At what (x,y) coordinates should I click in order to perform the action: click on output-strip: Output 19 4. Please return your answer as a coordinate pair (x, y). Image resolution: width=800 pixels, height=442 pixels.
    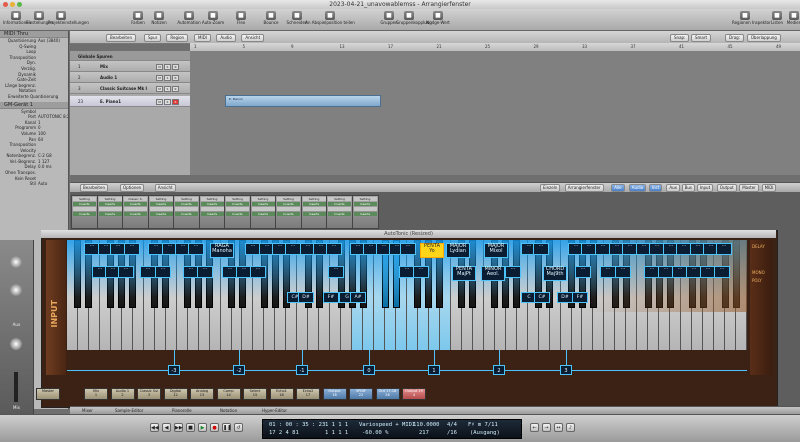
    Looking at the image, I should click on (414, 394).